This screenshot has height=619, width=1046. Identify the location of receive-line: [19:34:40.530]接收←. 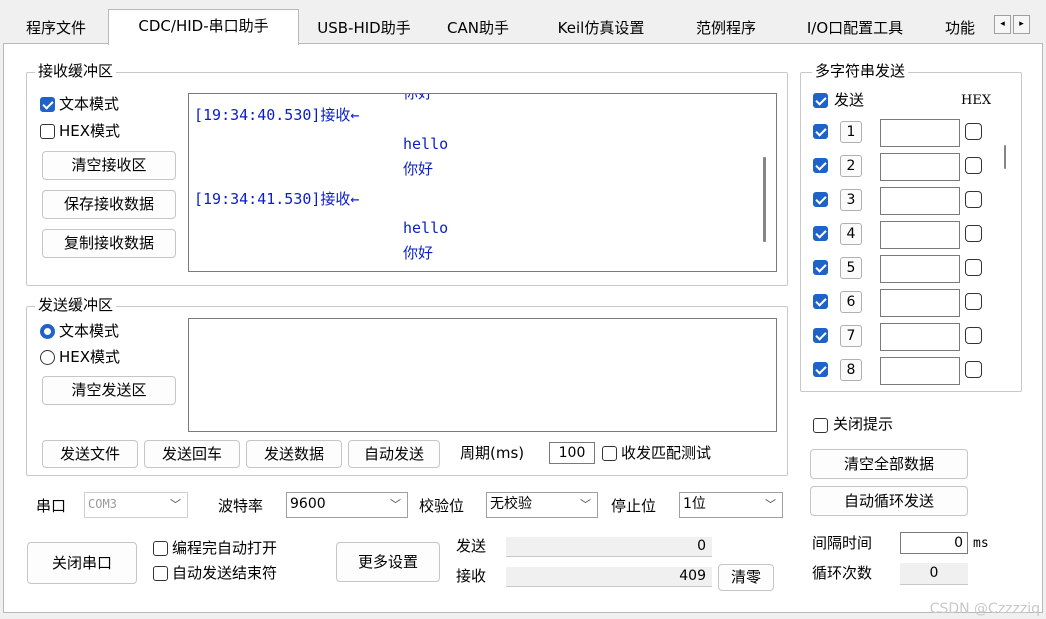
(277, 115).